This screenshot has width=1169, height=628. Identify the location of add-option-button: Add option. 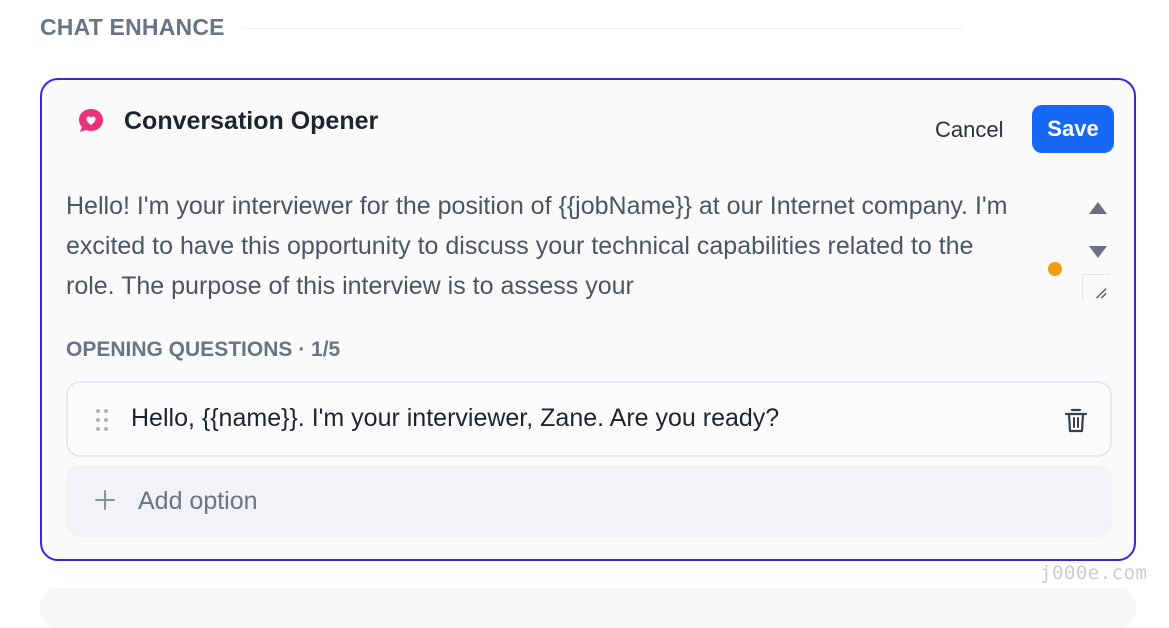
(589, 501).